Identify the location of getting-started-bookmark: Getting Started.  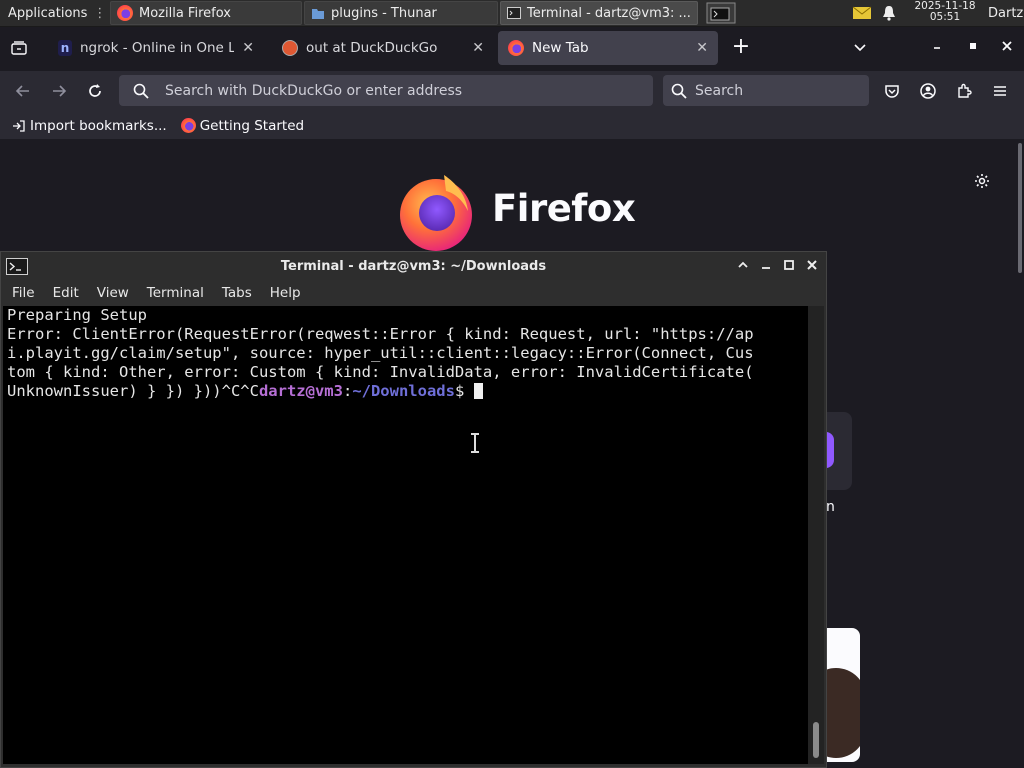
(242, 125).